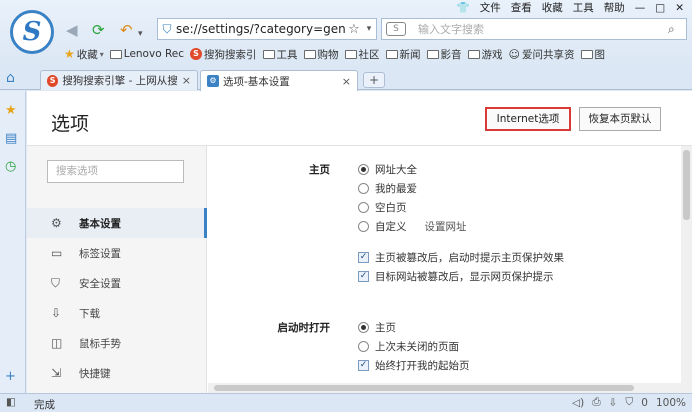  What do you see at coordinates (671, 403) in the screenshot?
I see `zoom-level: 100%` at bounding box center [671, 403].